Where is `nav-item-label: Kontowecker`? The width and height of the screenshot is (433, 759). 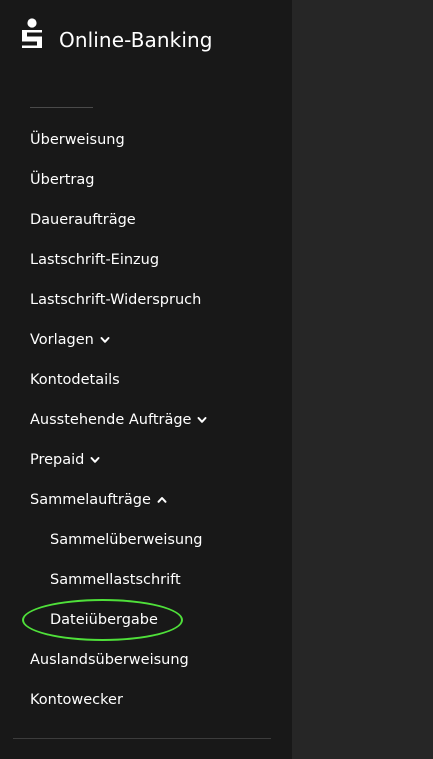
nav-item-label: Kontowecker is located at coordinates (76, 700).